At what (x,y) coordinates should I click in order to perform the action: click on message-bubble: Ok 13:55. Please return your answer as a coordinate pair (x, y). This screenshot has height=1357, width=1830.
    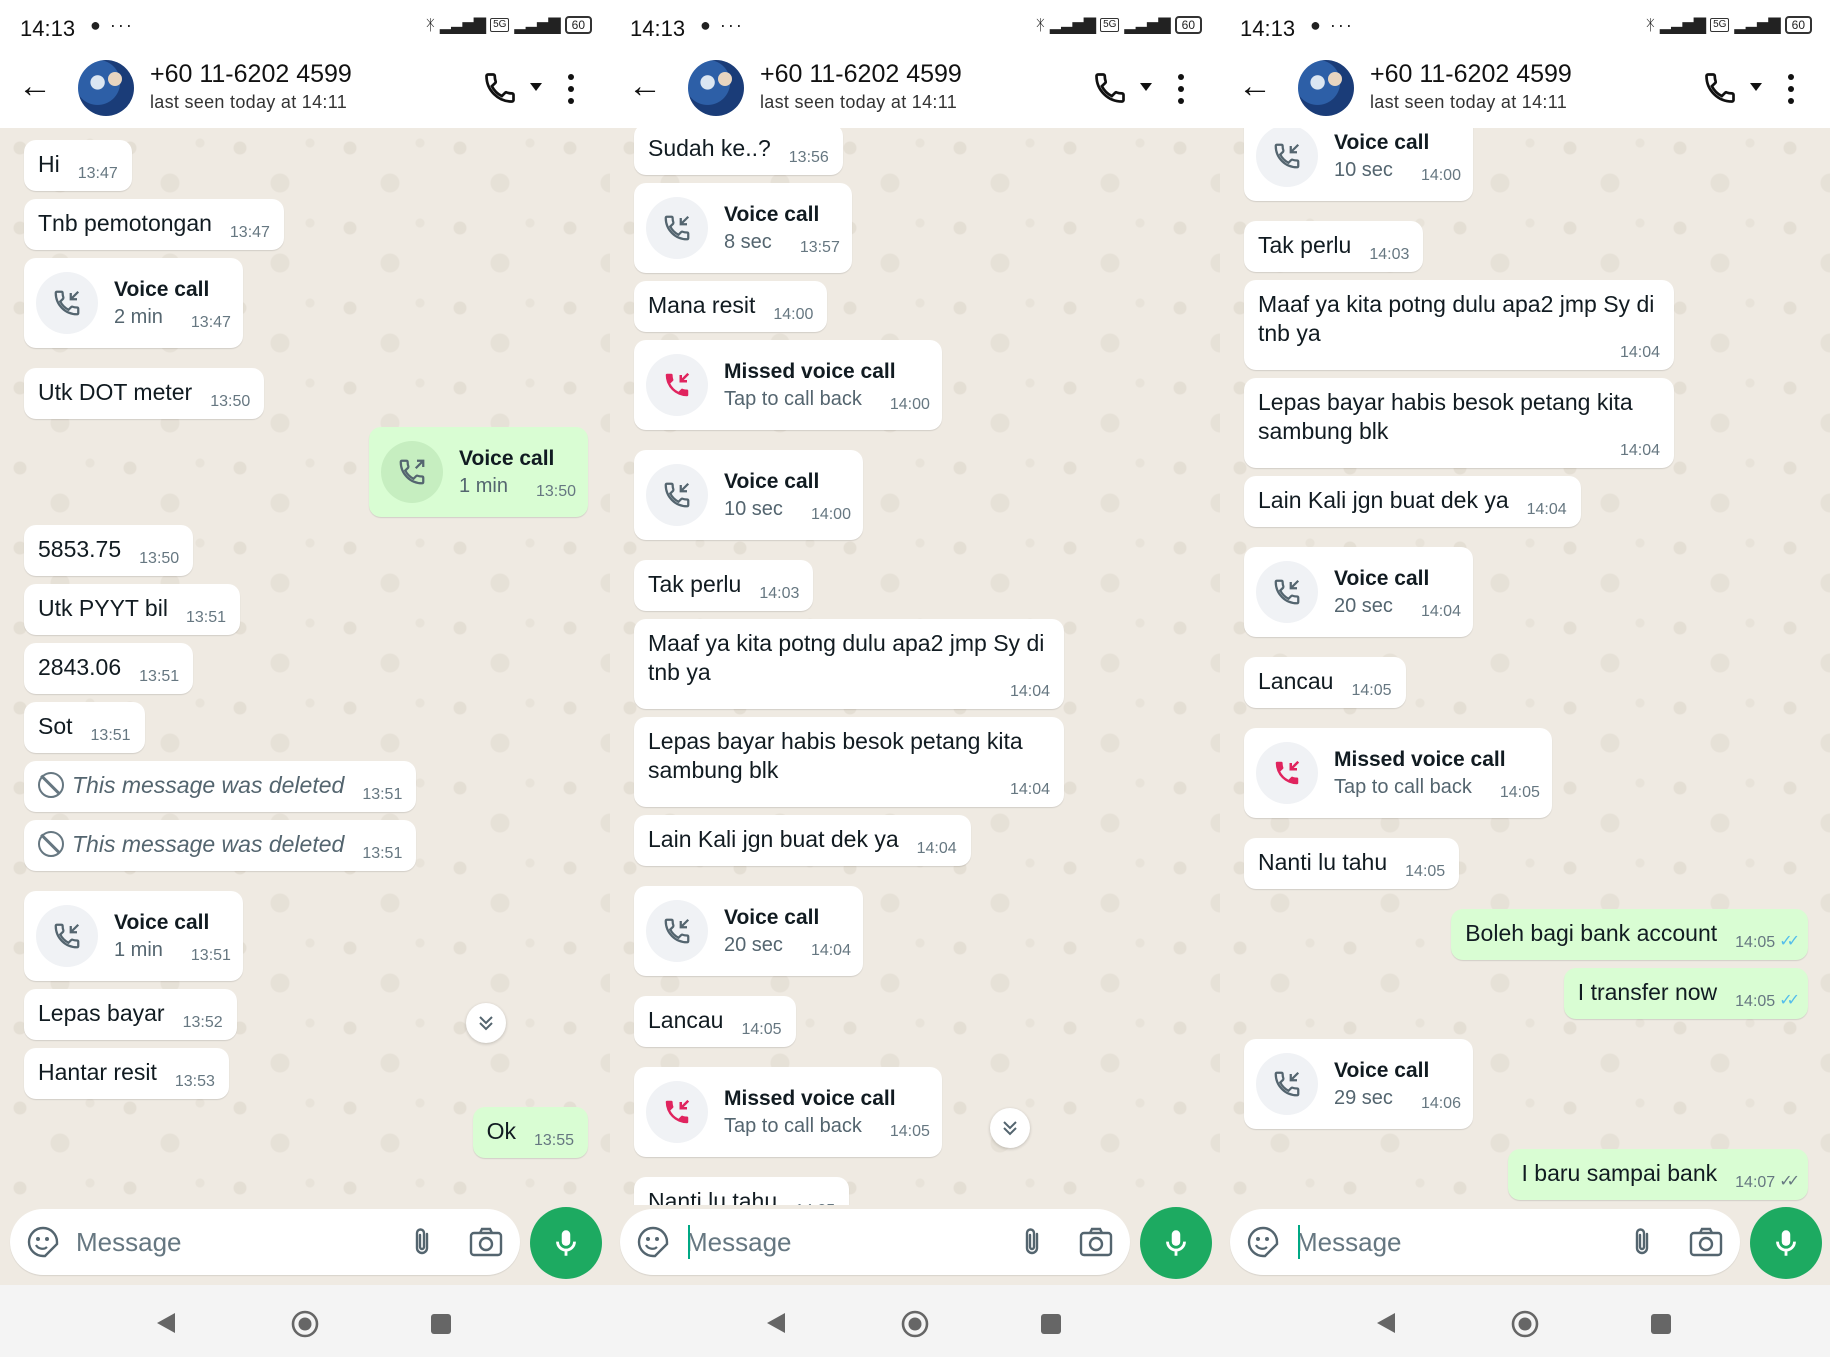
    Looking at the image, I should click on (530, 1132).